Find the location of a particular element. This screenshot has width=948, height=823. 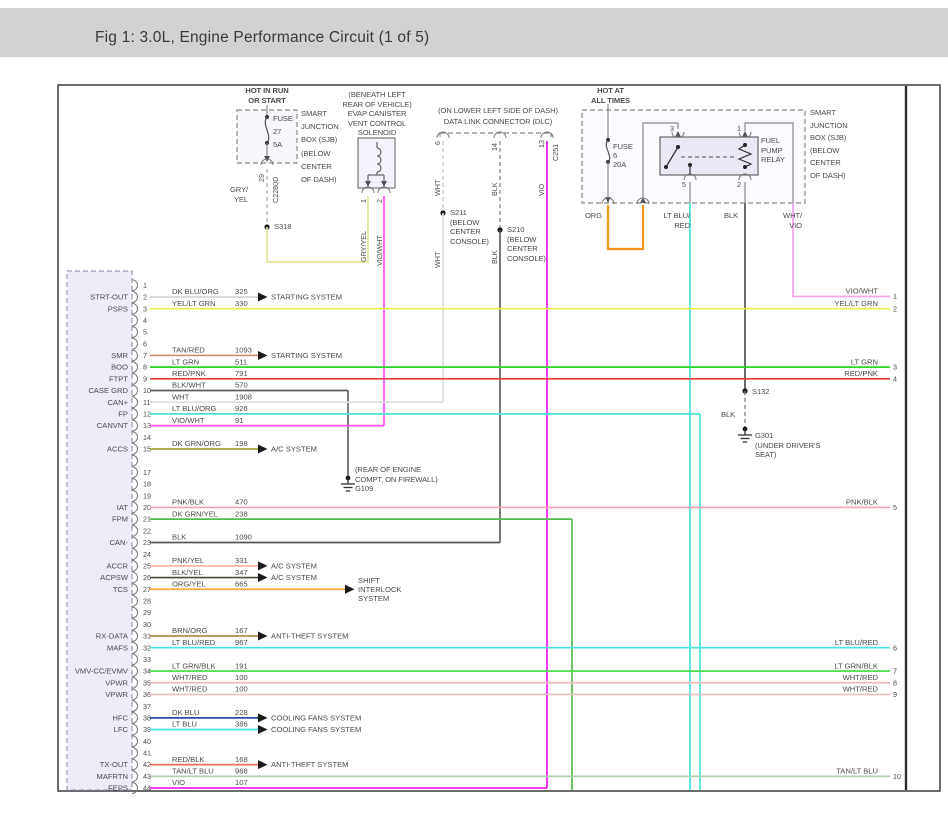

pin-signal-name: STRT-OUT is located at coordinates (109, 297).